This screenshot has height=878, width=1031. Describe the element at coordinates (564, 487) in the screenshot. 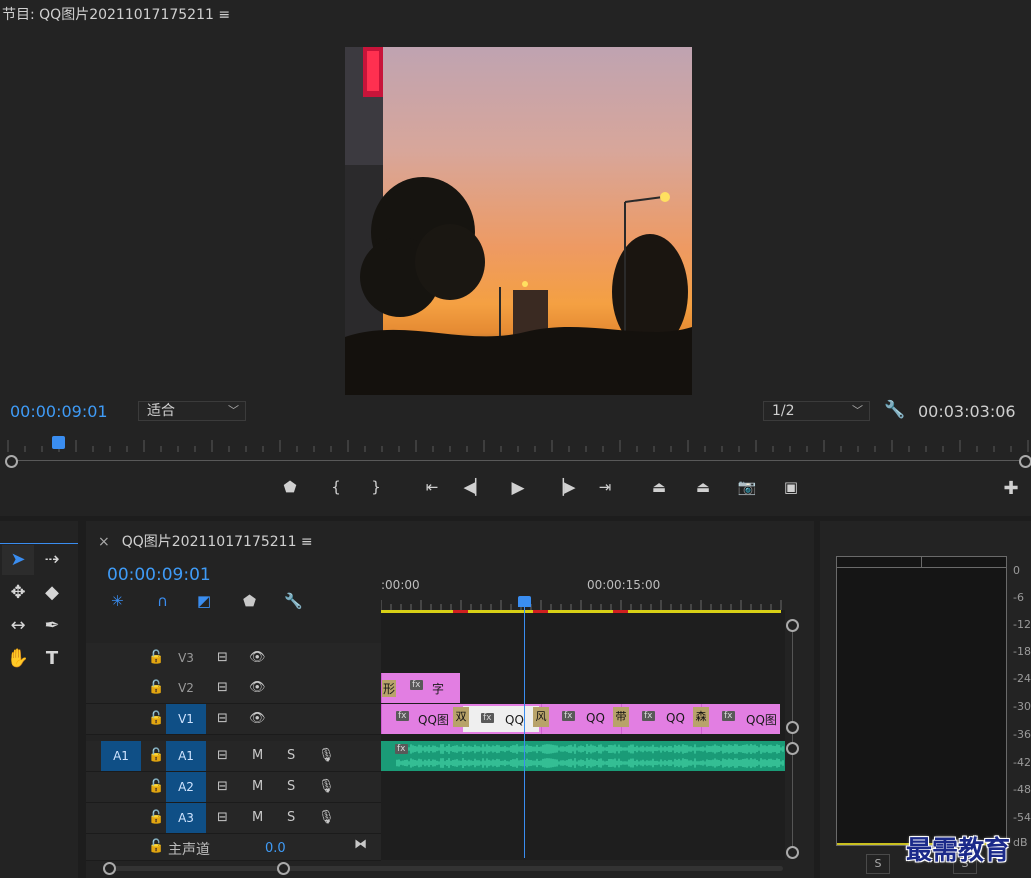

I see `step-forward-icon: ▕▶` at that location.